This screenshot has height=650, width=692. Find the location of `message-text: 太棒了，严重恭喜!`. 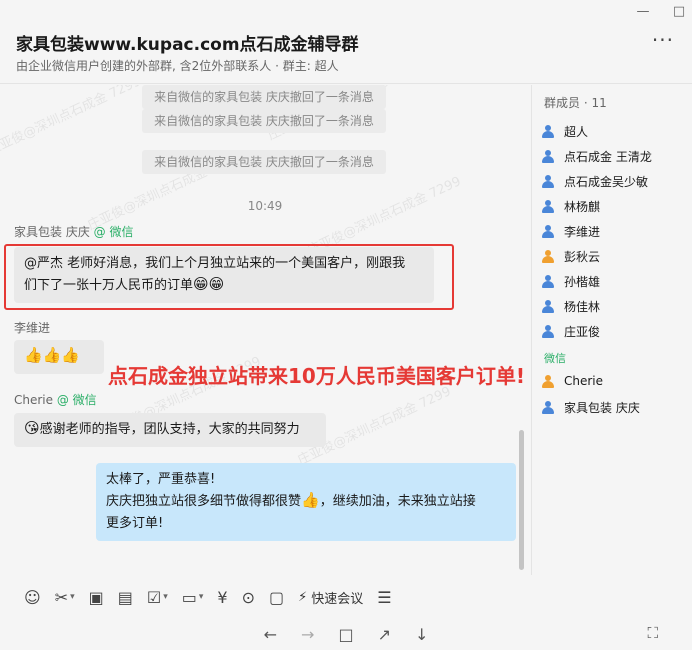

message-text: 太棒了，严重恭喜! is located at coordinates (161, 479).